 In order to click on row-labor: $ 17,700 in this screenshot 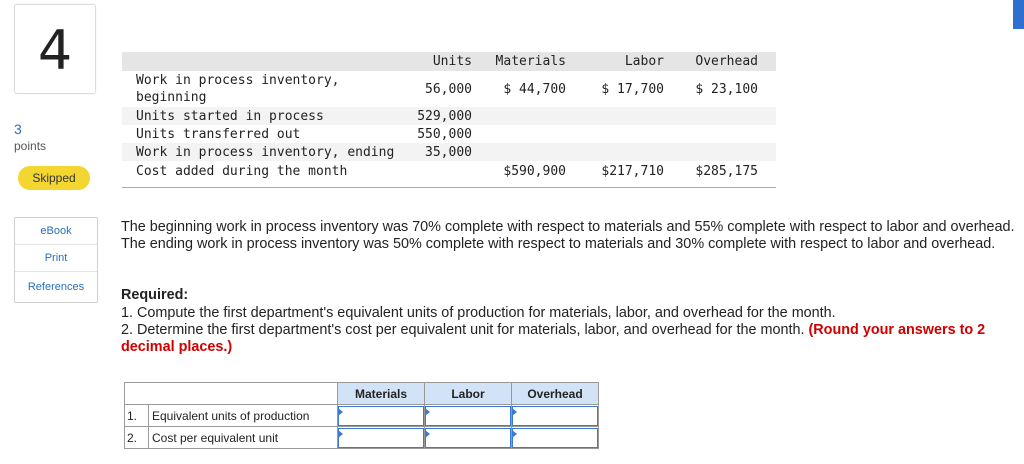, I will do `click(632, 89)`.